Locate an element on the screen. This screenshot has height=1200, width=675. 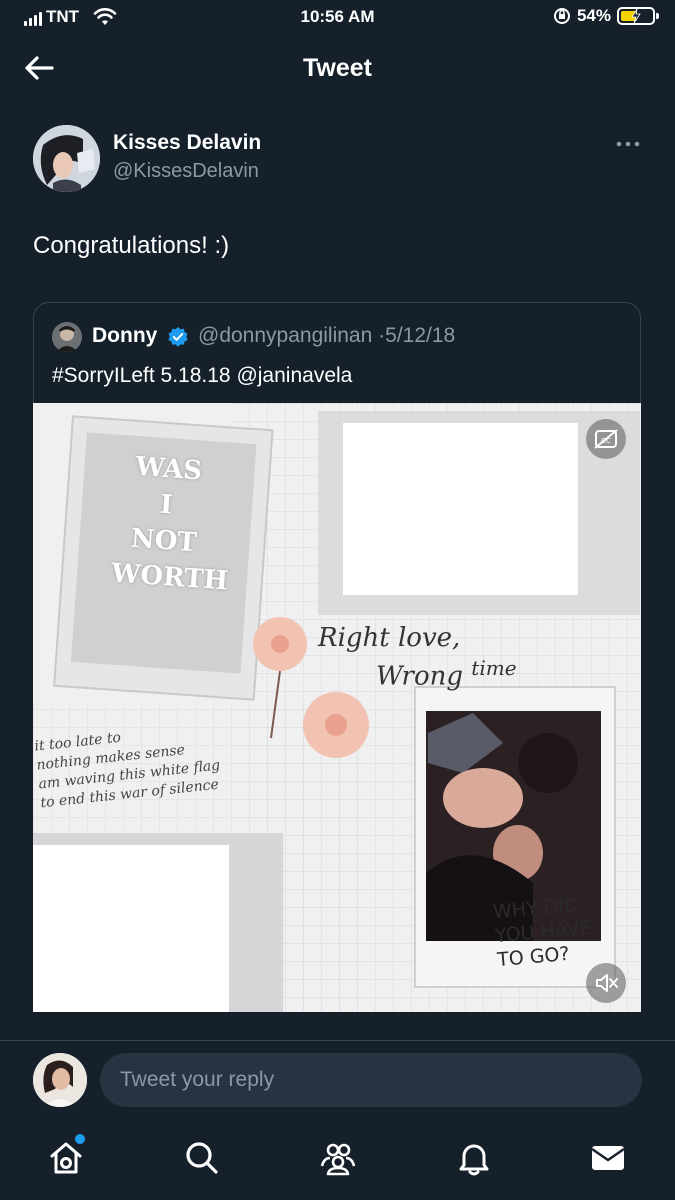
tweet-text: Congratulations! :) is located at coordinates (131, 245).